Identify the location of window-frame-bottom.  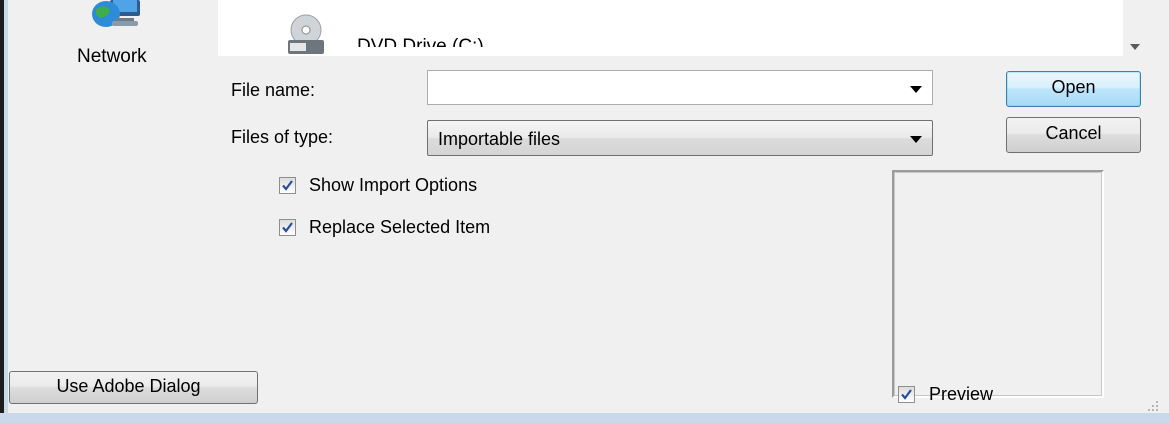
(584, 418).